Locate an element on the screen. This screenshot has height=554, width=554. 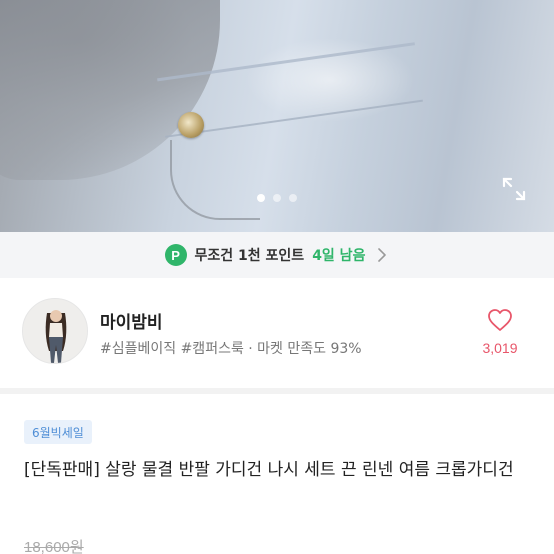
chevron-right-icon is located at coordinates (382, 255).